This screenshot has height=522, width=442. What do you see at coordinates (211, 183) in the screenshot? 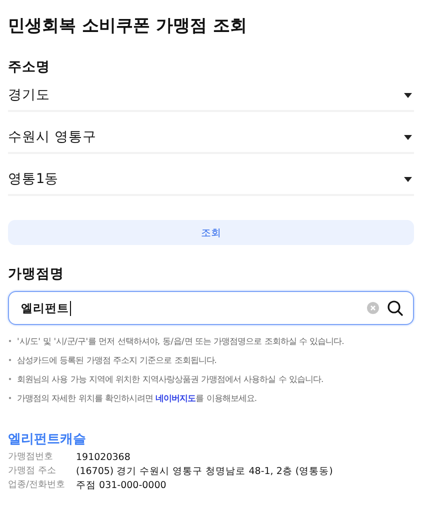
I see `dropdown: 영통1동` at bounding box center [211, 183].